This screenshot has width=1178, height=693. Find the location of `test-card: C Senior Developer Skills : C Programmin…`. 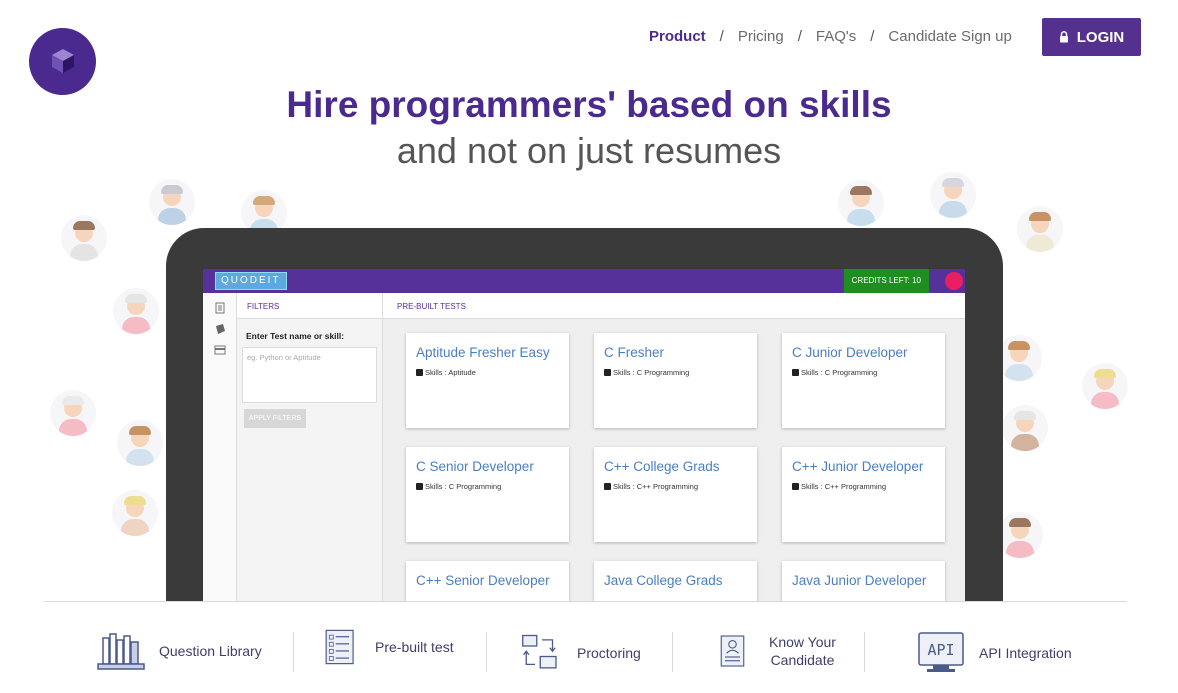

test-card: C Senior Developer Skills : C Programmin… is located at coordinates (487, 494).